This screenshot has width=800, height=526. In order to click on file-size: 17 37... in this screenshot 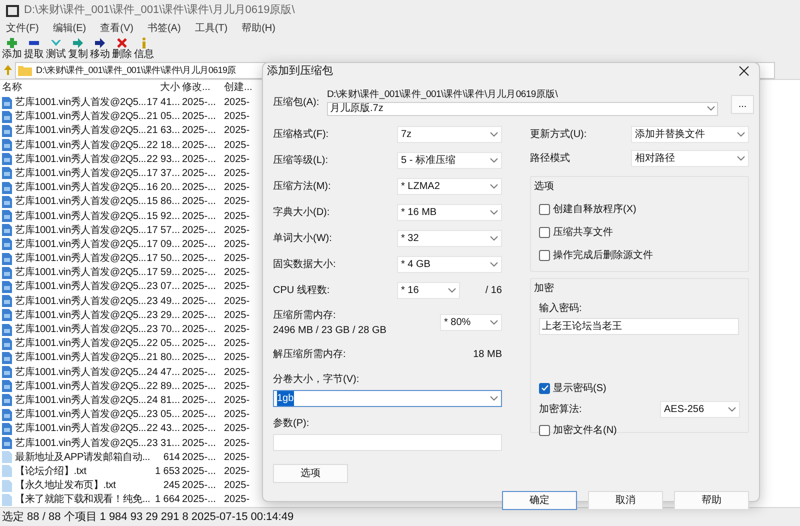, I will do `click(163, 173)`.